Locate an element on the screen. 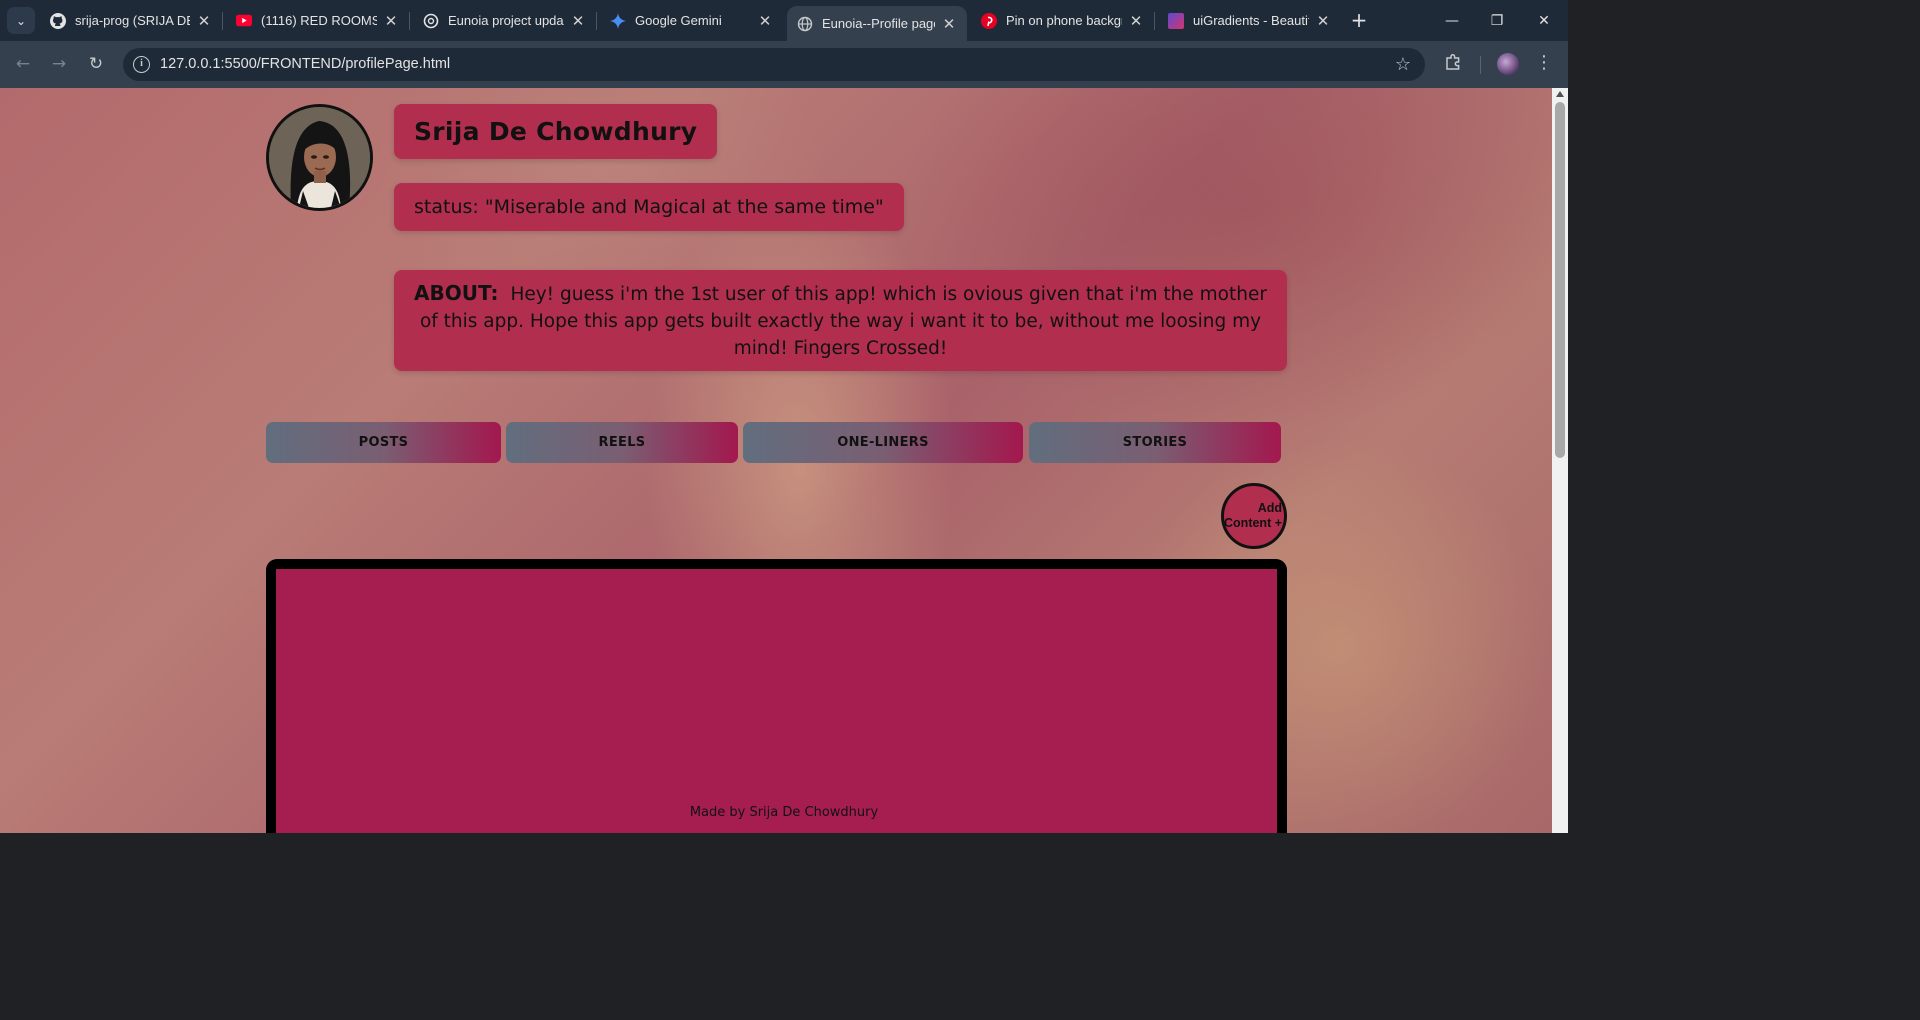  tab-stories: STORIES is located at coordinates (1155, 442).